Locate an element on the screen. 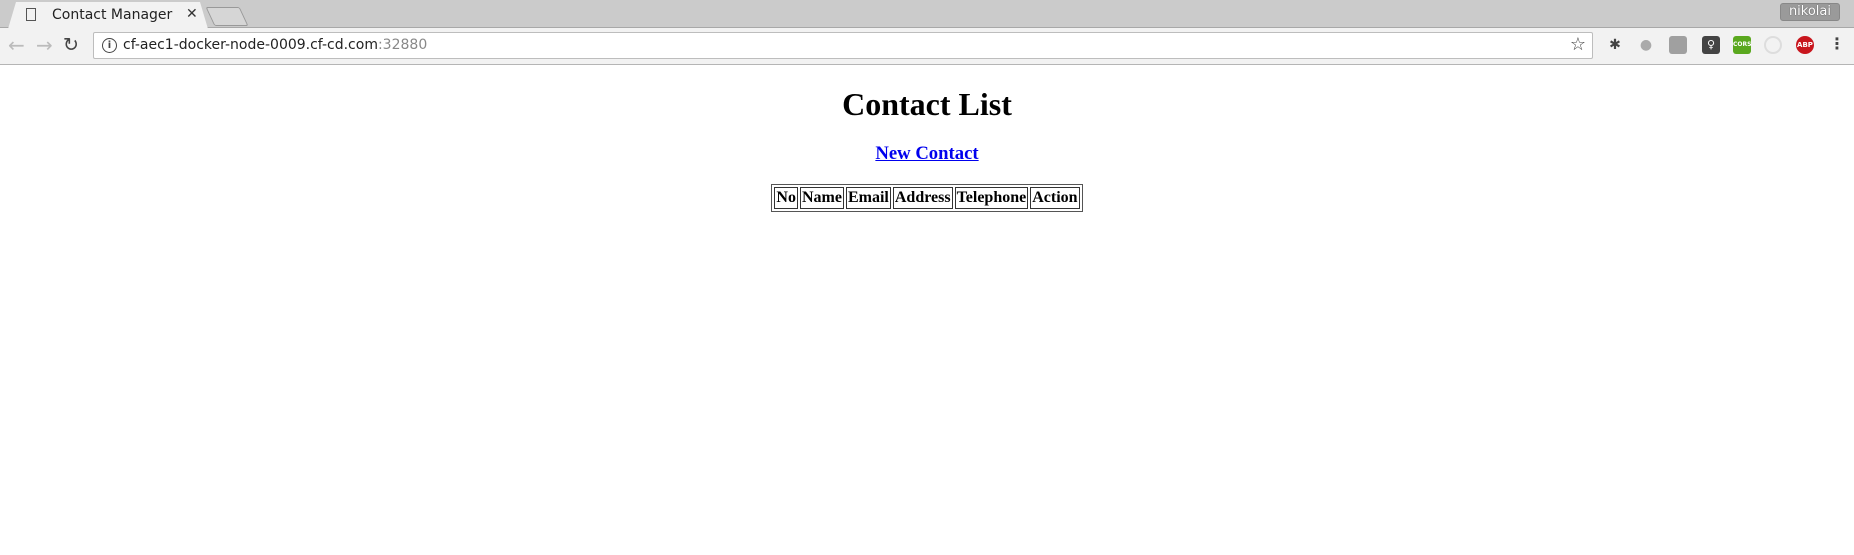  tab-contact-manager: Contact Manager H ✕ is located at coordinates (108, 15).